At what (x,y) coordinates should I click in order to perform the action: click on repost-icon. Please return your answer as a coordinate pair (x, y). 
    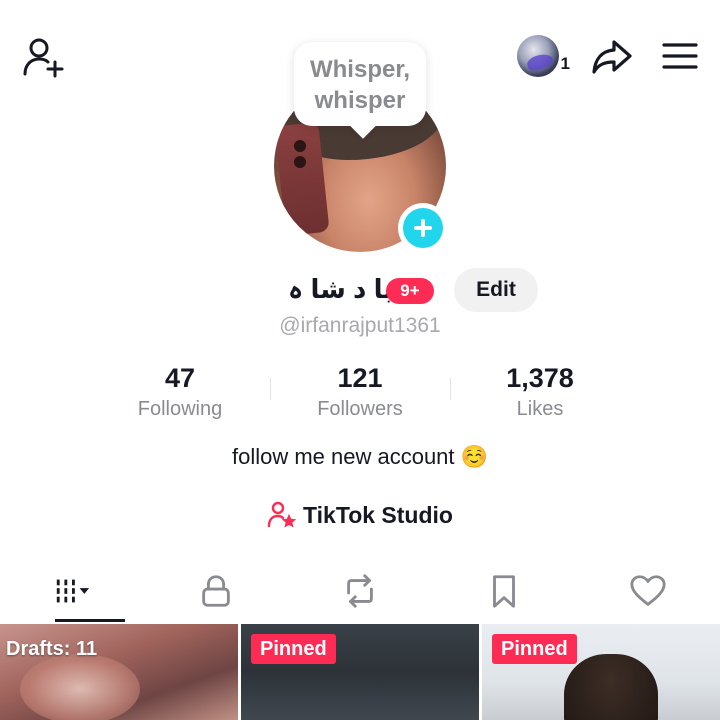
    Looking at the image, I should click on (360, 591).